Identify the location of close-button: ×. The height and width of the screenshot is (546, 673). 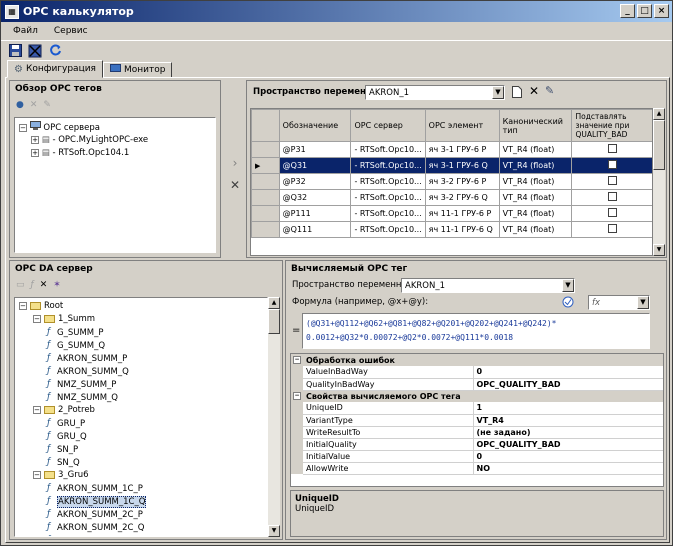
(661, 11).